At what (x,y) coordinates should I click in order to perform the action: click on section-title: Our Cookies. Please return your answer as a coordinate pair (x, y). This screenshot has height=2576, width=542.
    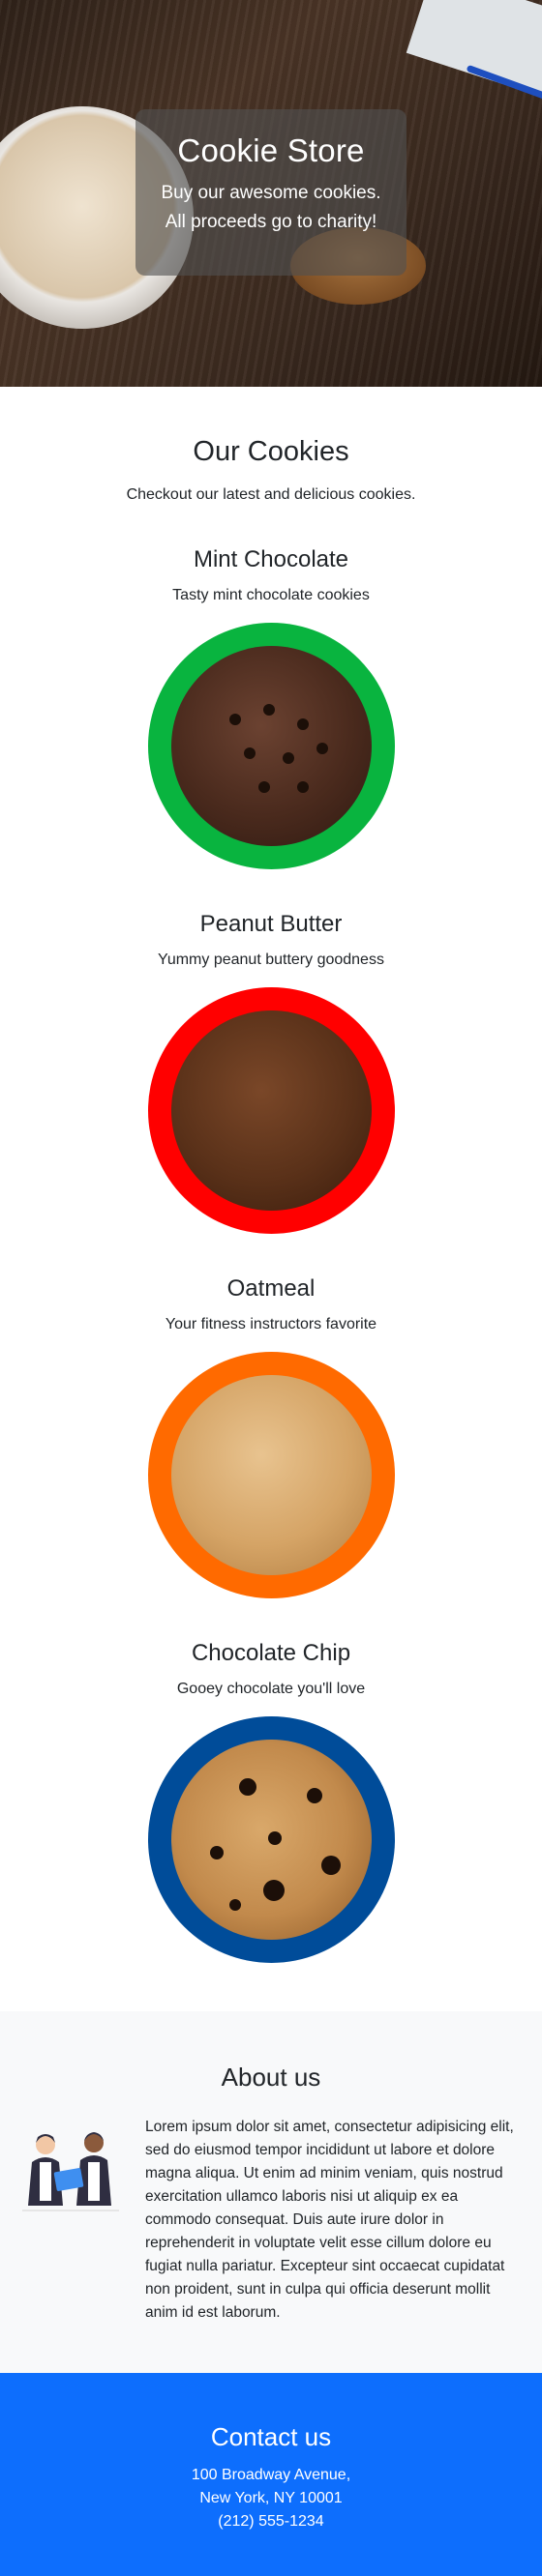
    Looking at the image, I should click on (271, 451).